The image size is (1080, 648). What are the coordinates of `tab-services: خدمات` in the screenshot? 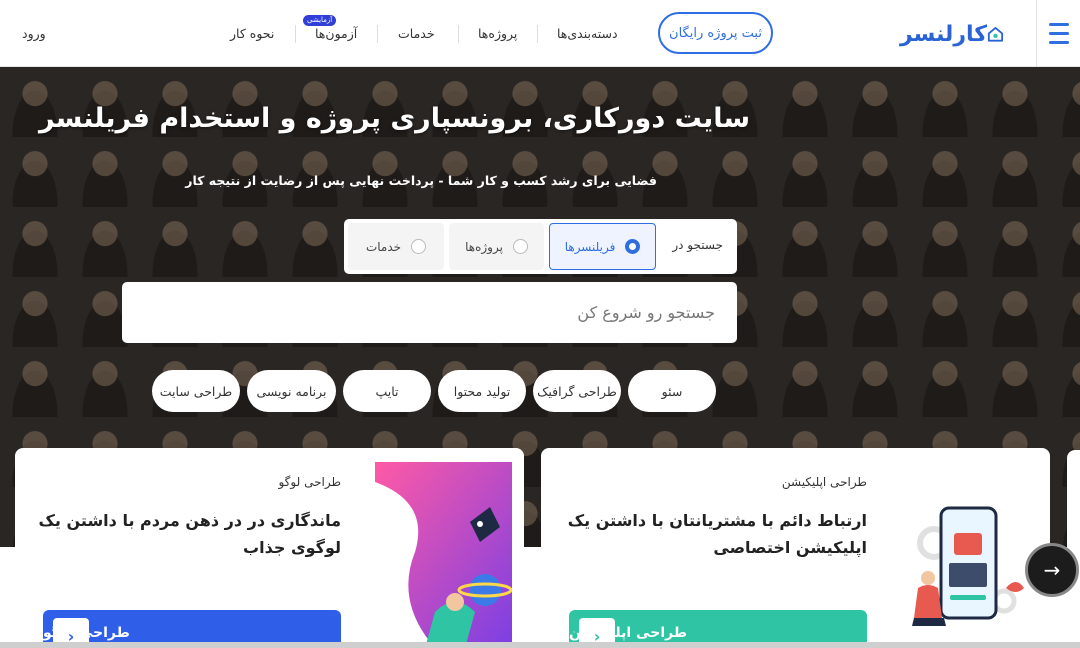 It's located at (396, 246).